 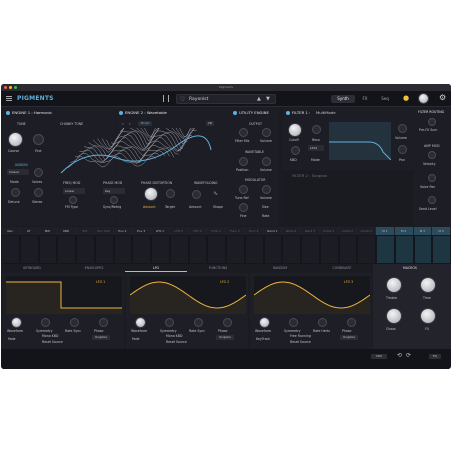 I want to click on filter-volume-knob, so click(x=402, y=128).